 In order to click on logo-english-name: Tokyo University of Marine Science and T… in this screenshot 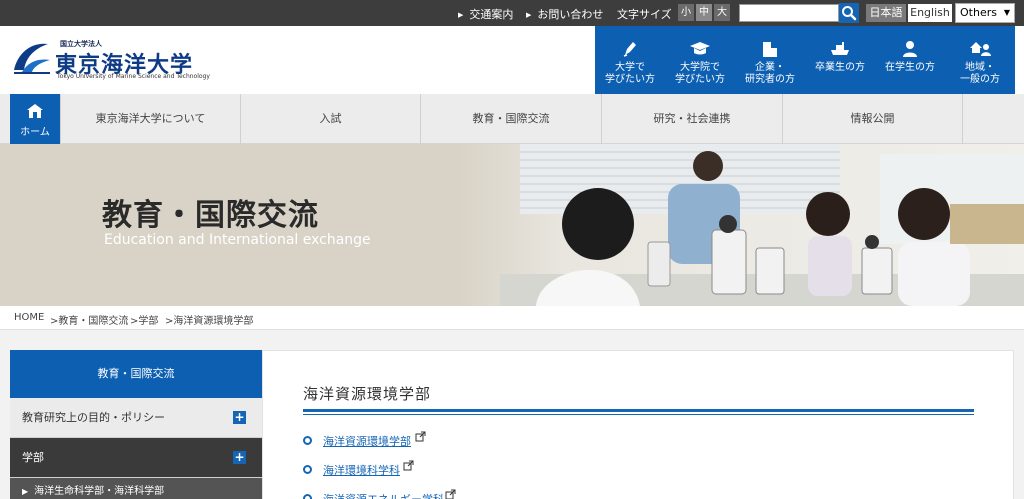, I will do `click(133, 76)`.